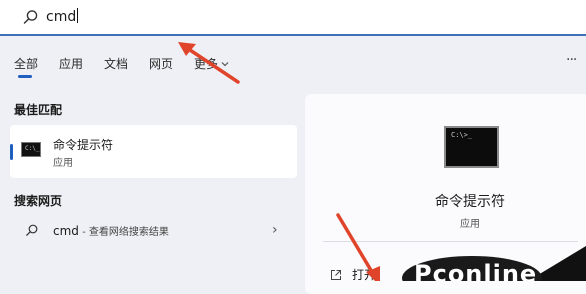 Image resolution: width=586 pixels, height=294 pixels. What do you see at coordinates (26, 66) in the screenshot?
I see `tab-all: 全部` at bounding box center [26, 66].